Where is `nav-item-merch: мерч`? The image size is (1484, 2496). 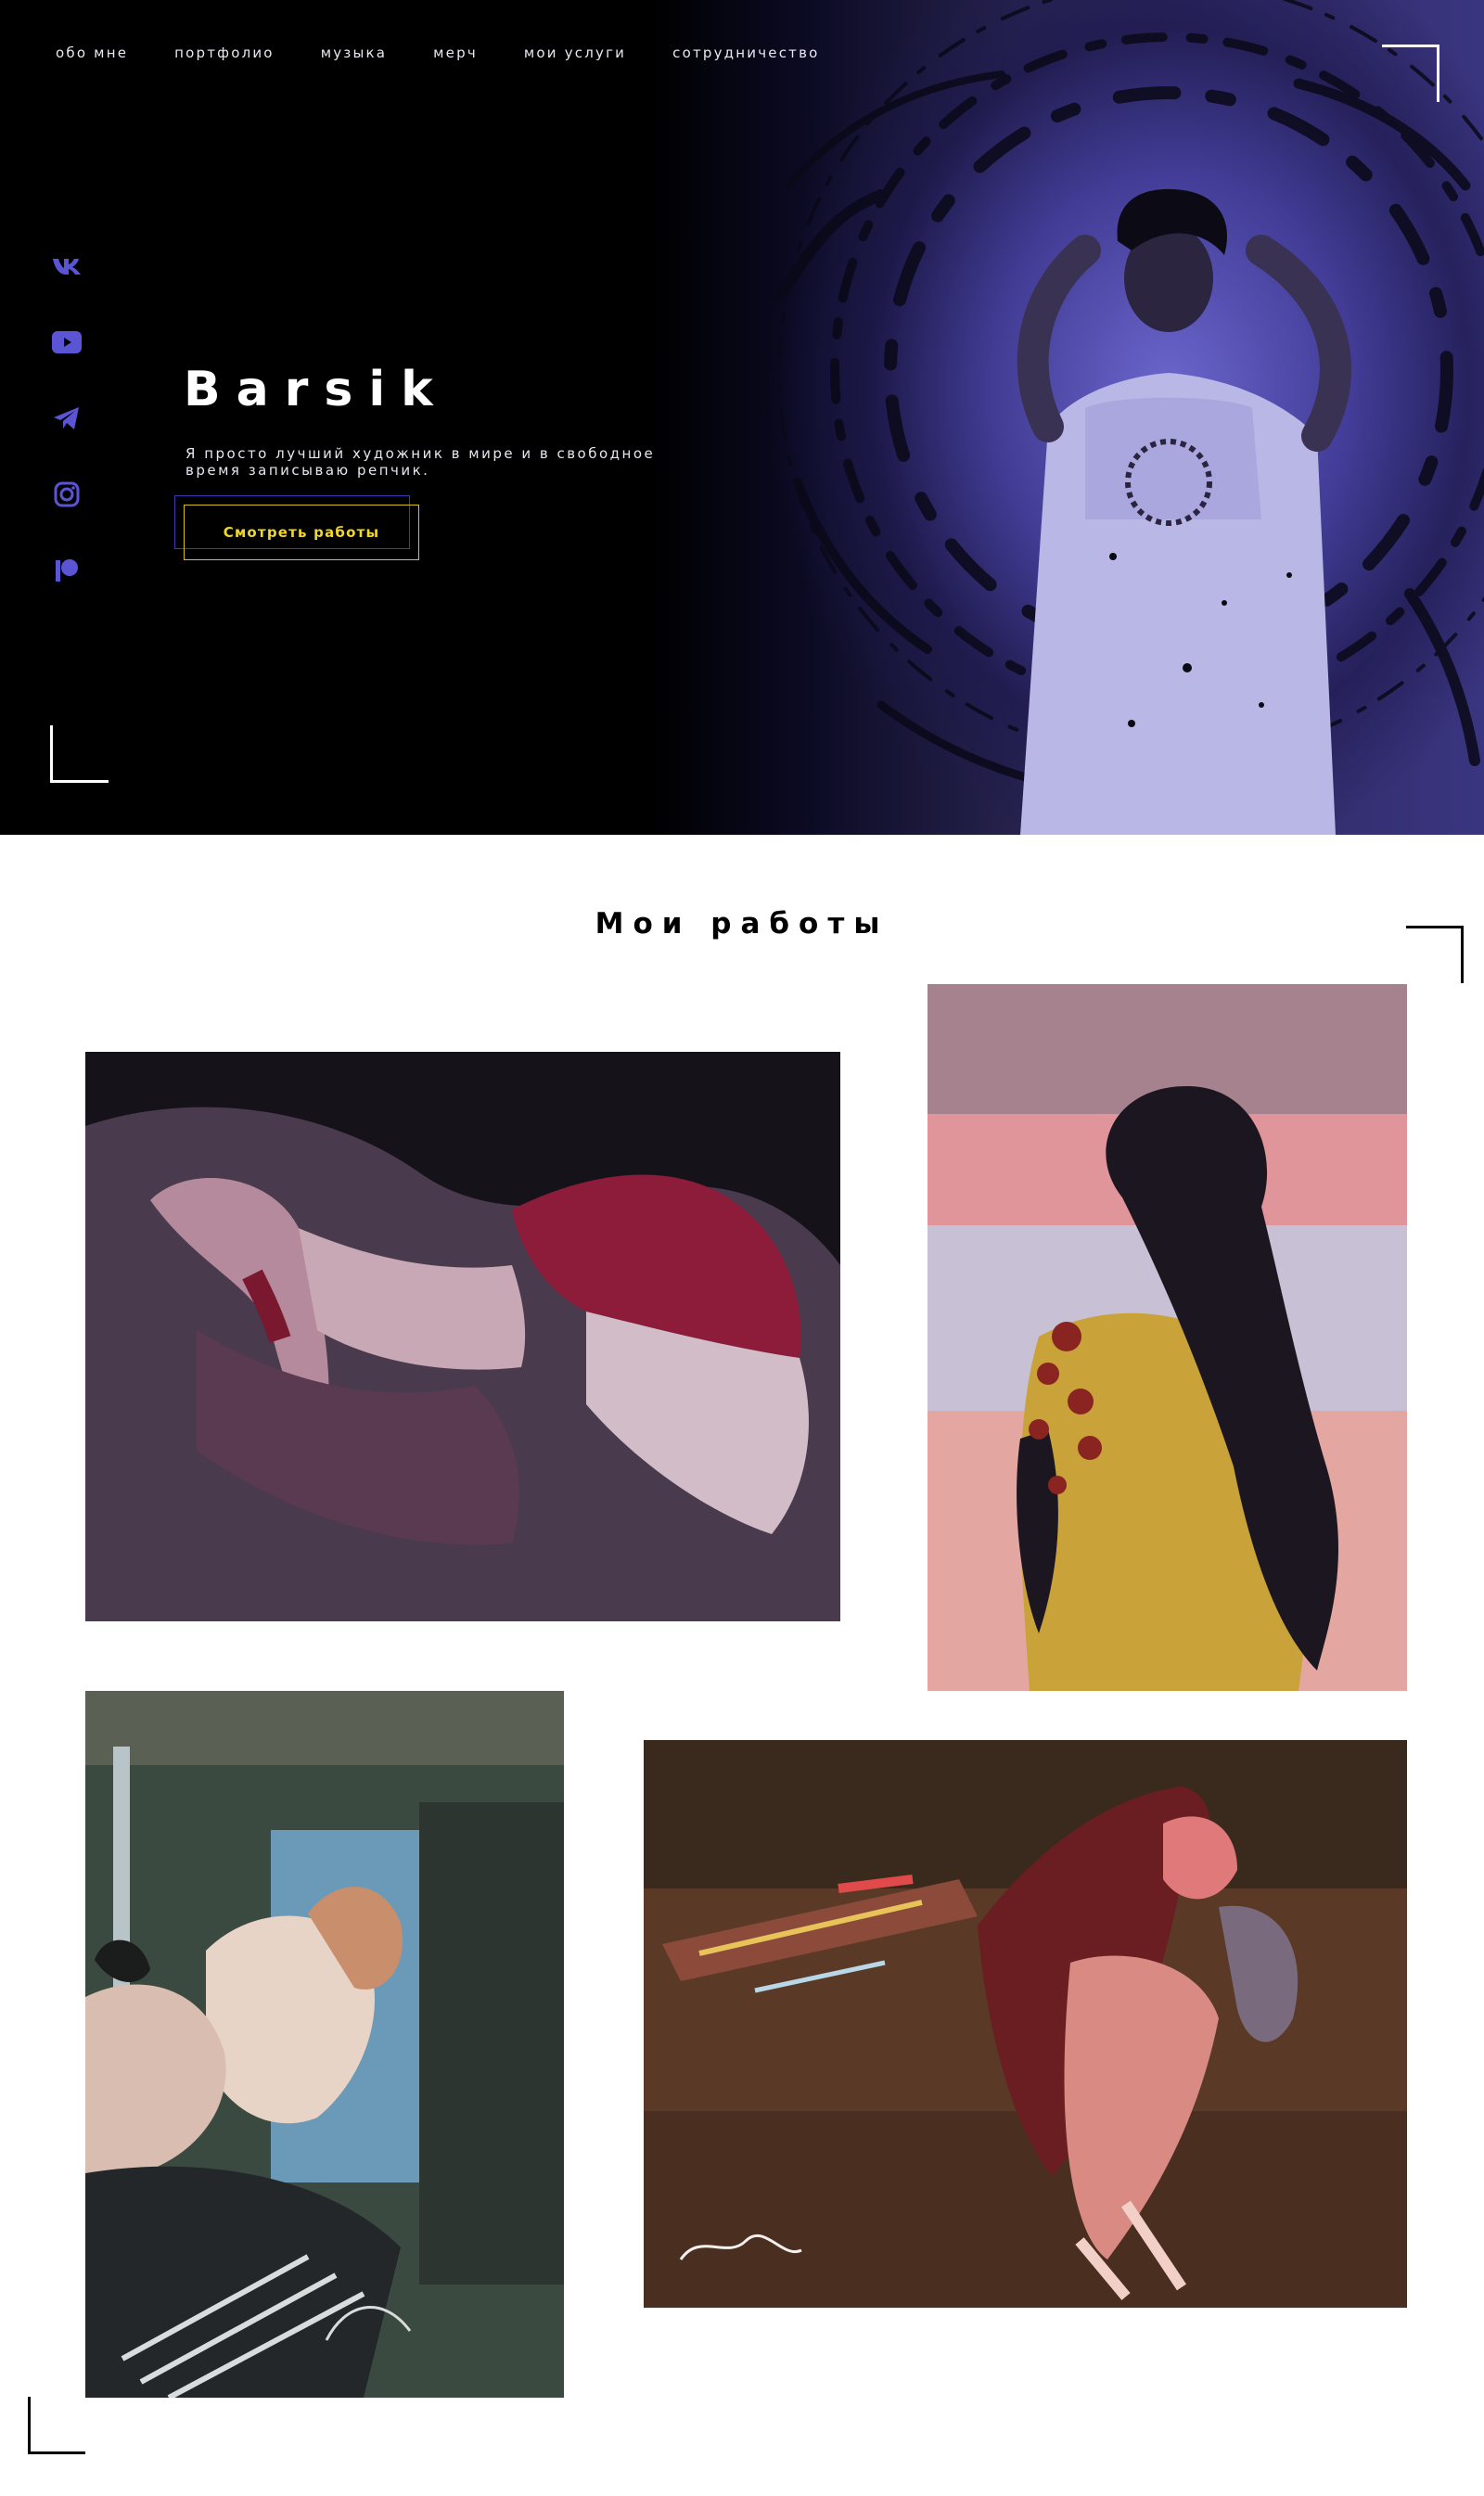 nav-item-merch: мерч is located at coordinates (455, 53).